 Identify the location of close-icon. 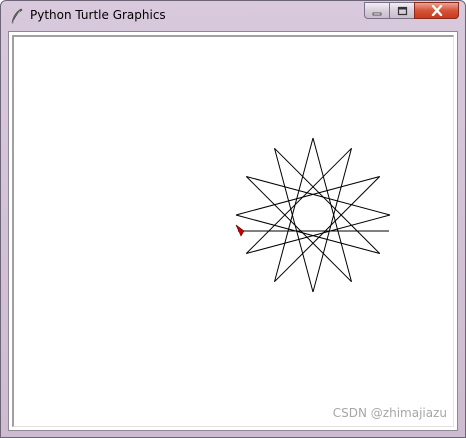
(437, 10).